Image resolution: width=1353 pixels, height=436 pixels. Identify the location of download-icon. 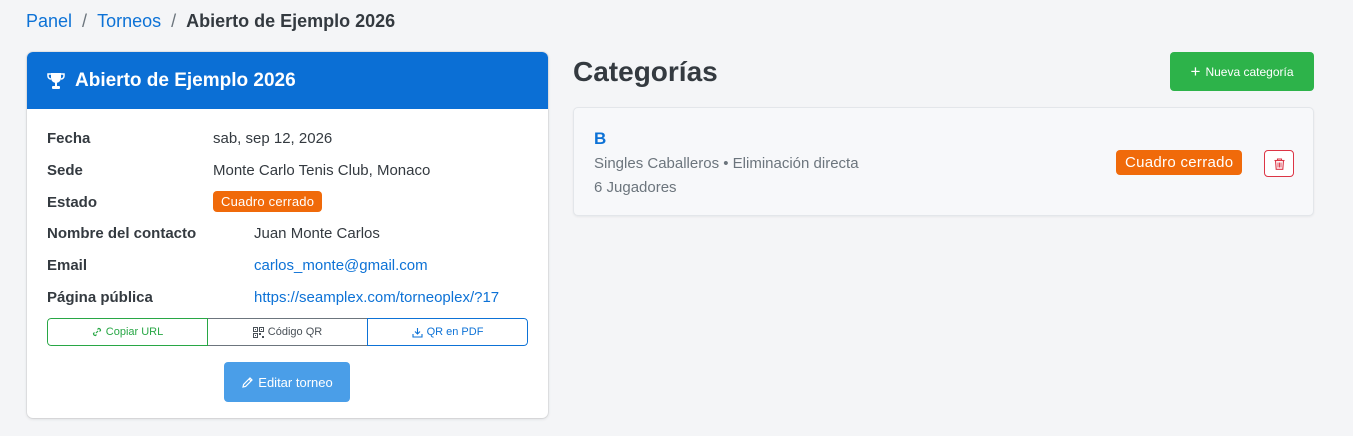
(417, 332).